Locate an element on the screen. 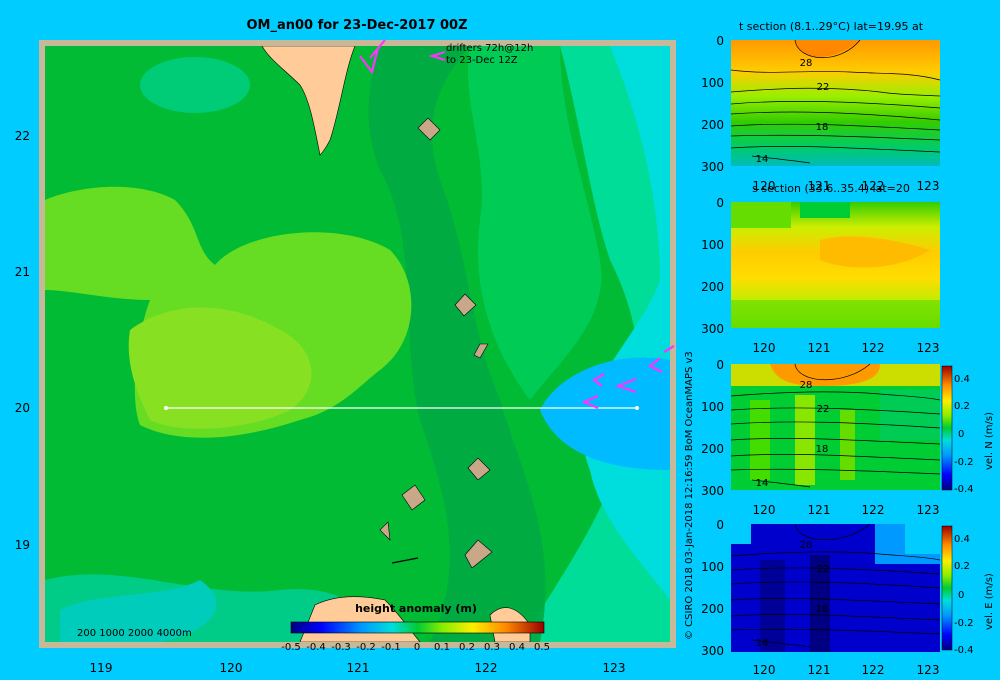 The width and height of the screenshot is (1000, 680). svg-text: vel. N (m/s) is located at coordinates (989, 441).